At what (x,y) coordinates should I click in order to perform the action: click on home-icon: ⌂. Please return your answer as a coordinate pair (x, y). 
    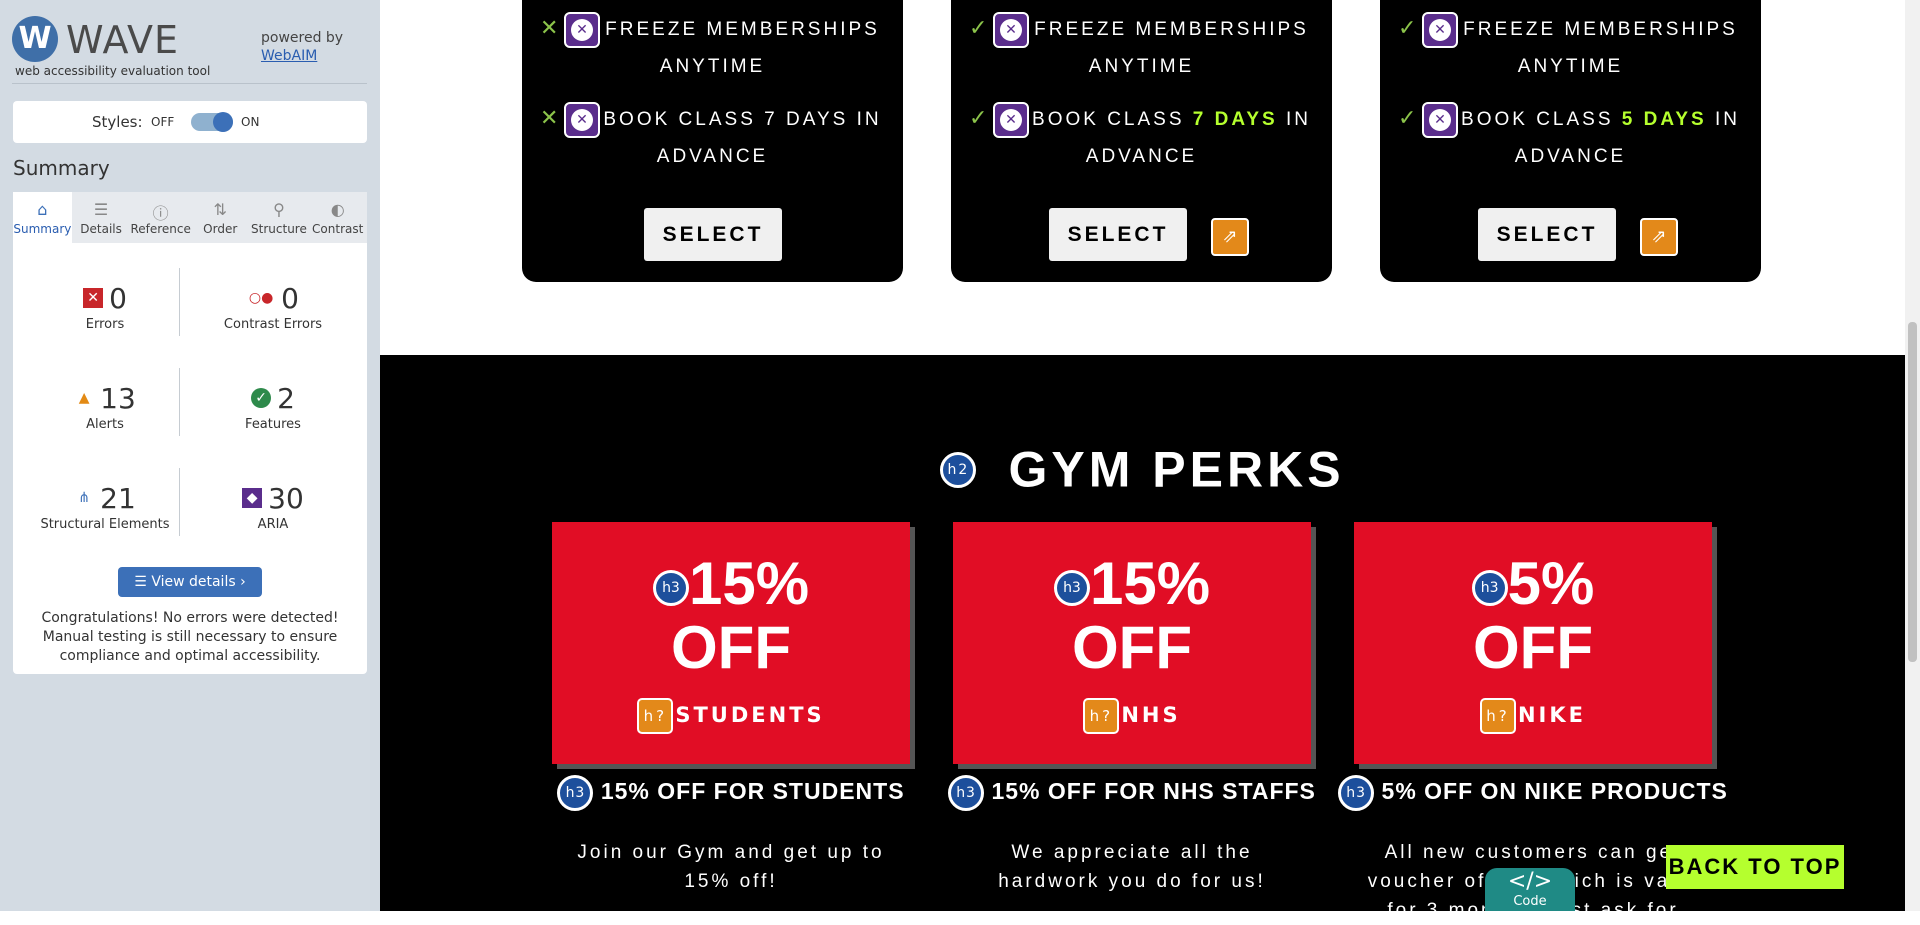
    Looking at the image, I should click on (42, 209).